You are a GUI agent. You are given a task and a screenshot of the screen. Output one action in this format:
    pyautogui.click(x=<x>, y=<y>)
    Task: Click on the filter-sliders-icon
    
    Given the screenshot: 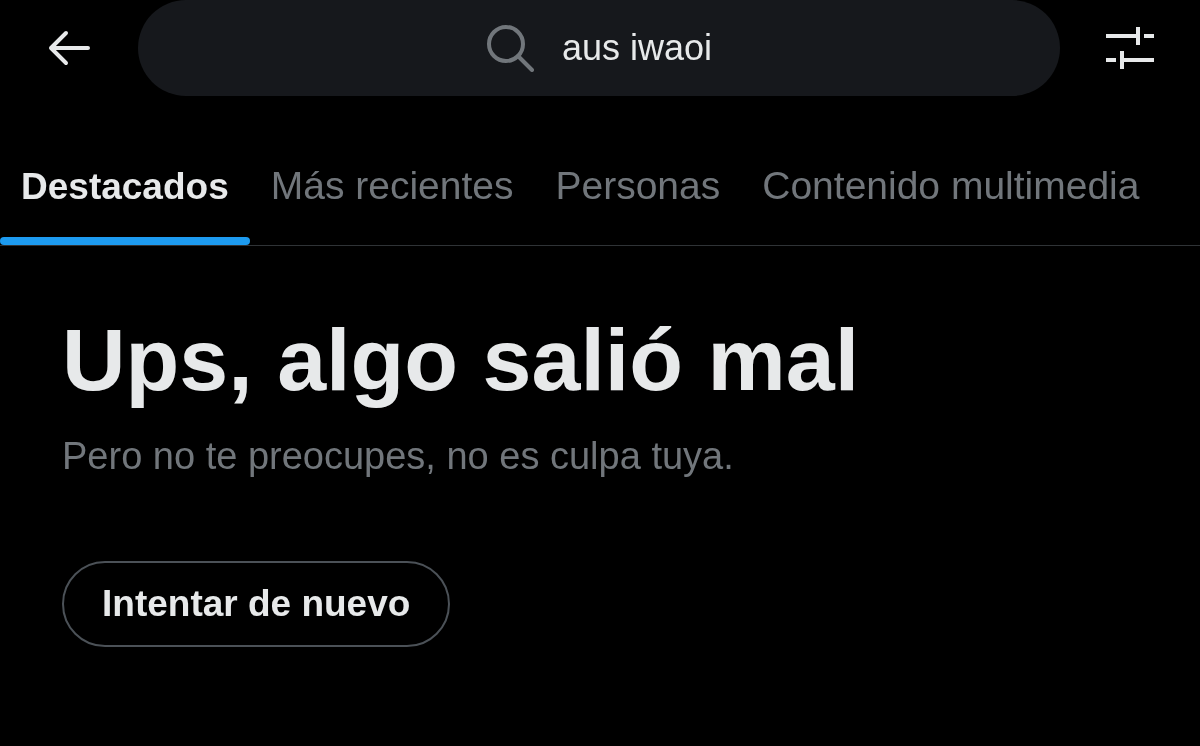 What is the action you would take?
    pyautogui.click(x=1130, y=48)
    